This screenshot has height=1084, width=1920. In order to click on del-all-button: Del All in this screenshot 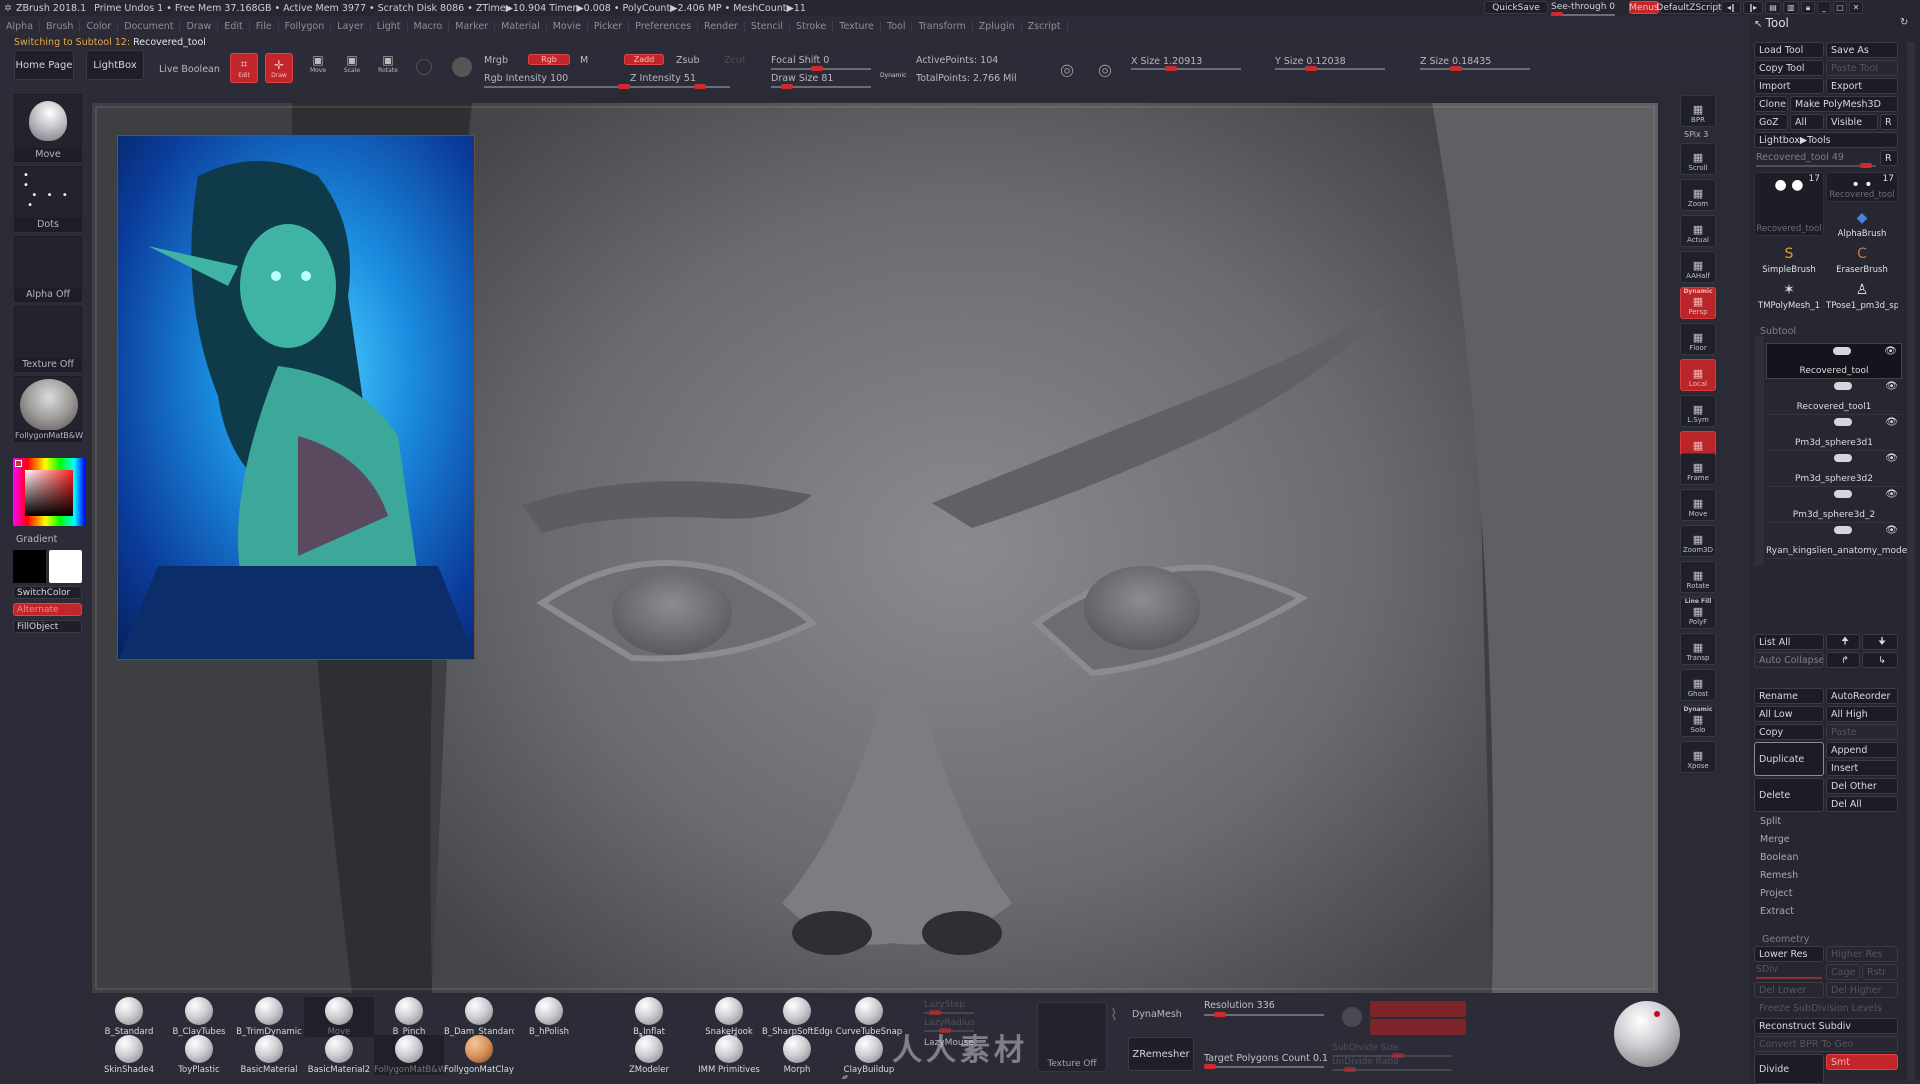, I will do `click(1862, 804)`.